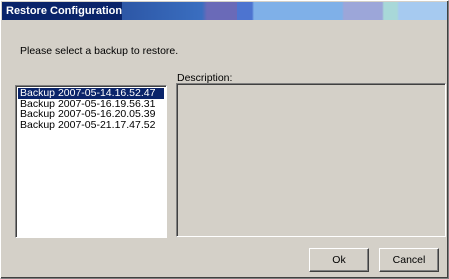 Image resolution: width=449 pixels, height=279 pixels. Describe the element at coordinates (409, 260) in the screenshot. I see `cancel-button: Cancel` at that location.